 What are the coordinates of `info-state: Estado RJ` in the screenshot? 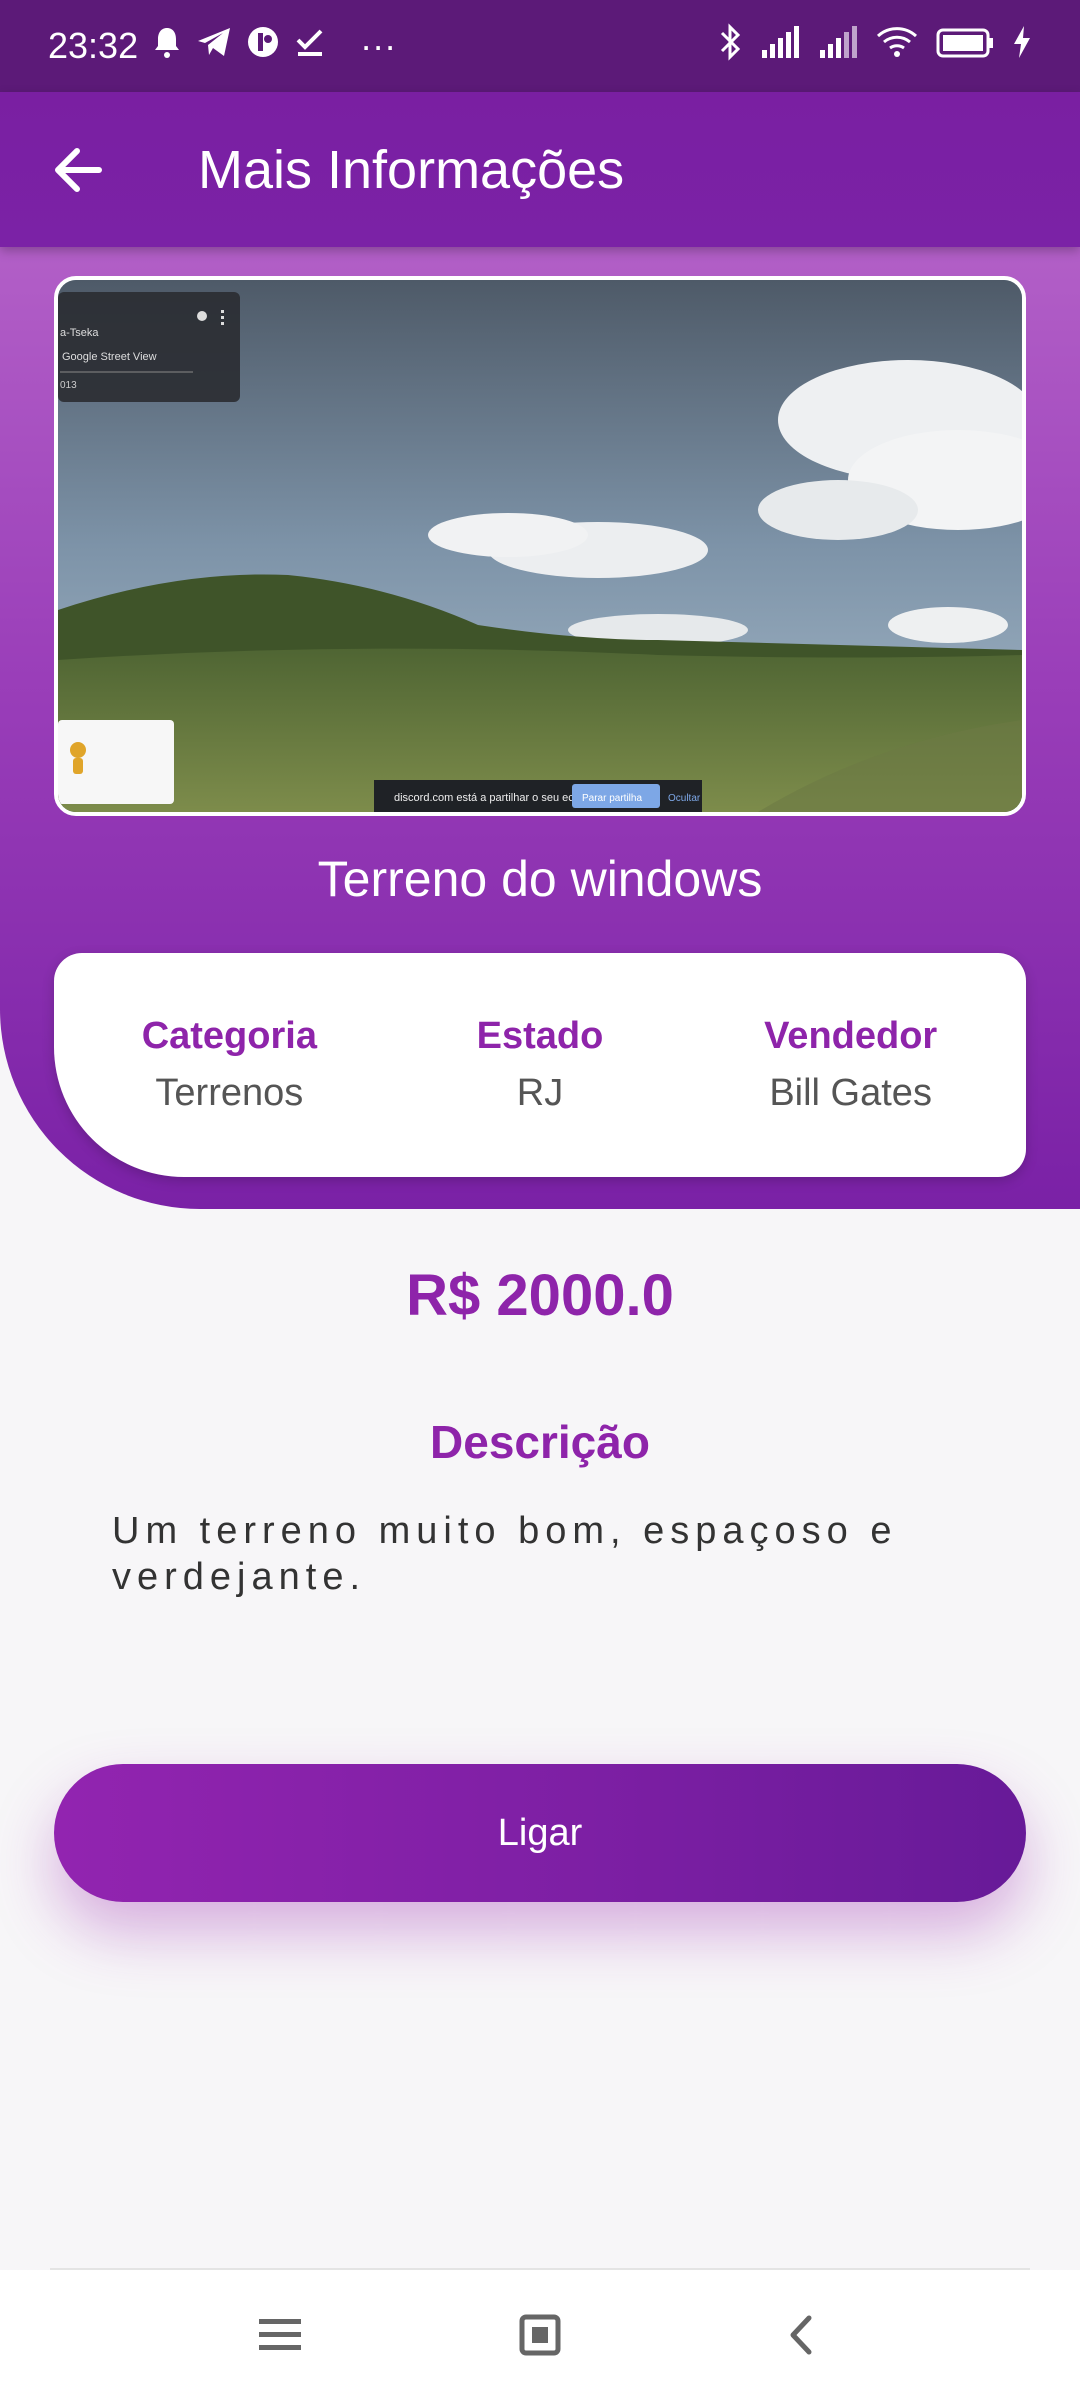 It's located at (540, 1065).